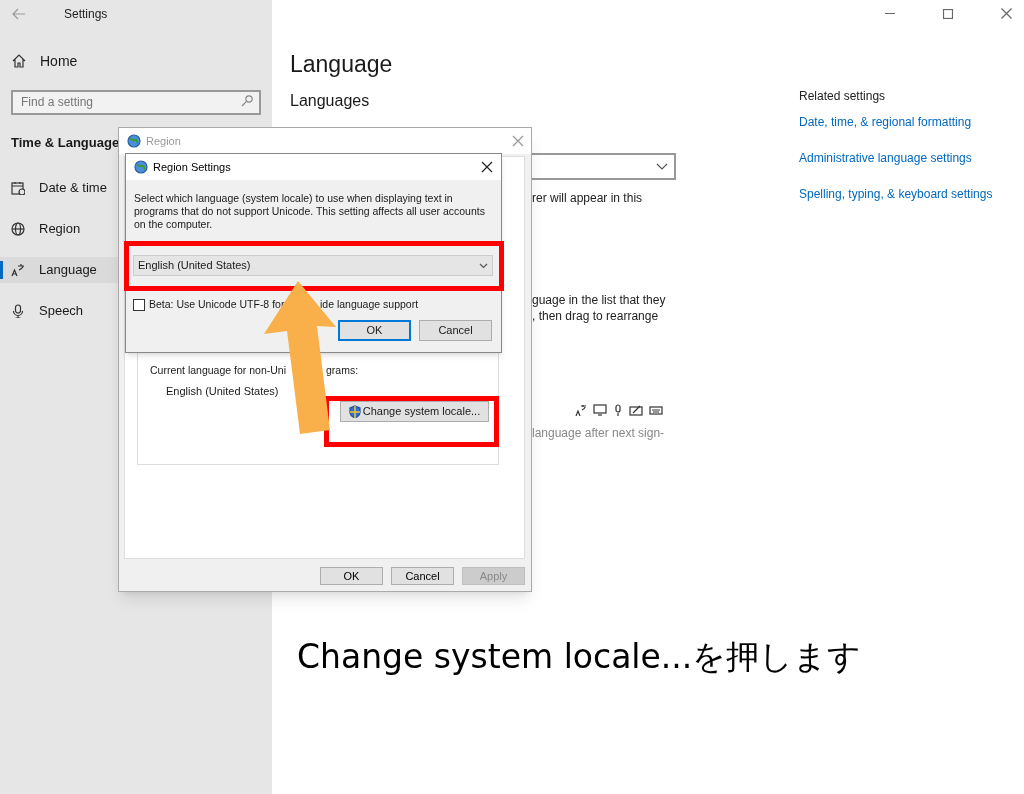  What do you see at coordinates (218, 370) in the screenshot?
I see `group-label: Current language for non-Uni` at bounding box center [218, 370].